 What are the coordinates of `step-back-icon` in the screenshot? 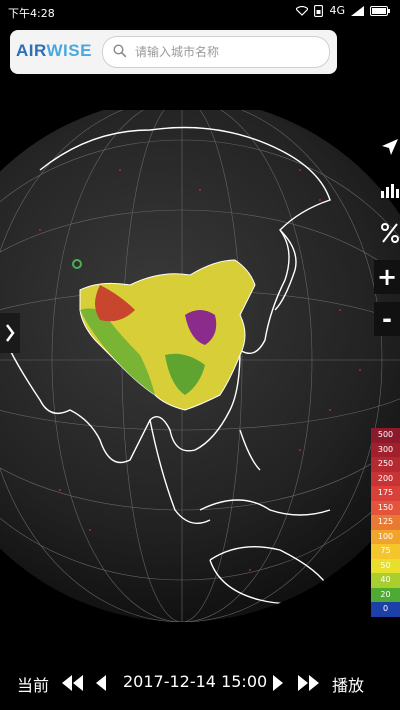 It's located at (101, 683).